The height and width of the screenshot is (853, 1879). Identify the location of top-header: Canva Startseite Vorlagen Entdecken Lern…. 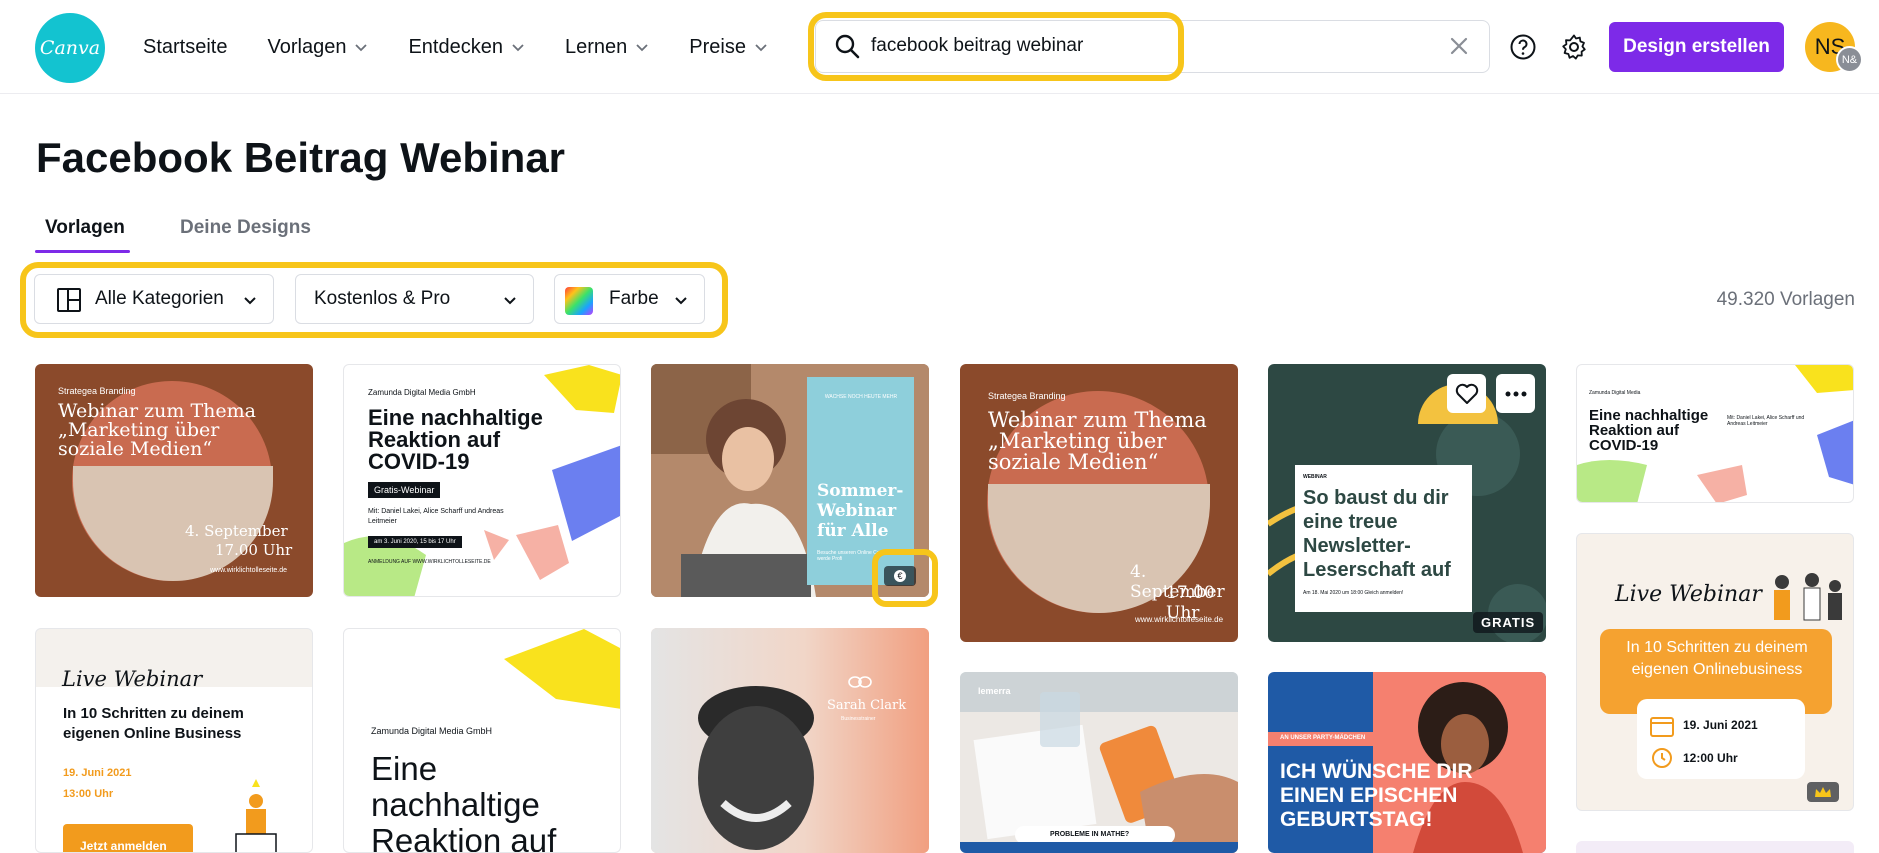
(939, 47).